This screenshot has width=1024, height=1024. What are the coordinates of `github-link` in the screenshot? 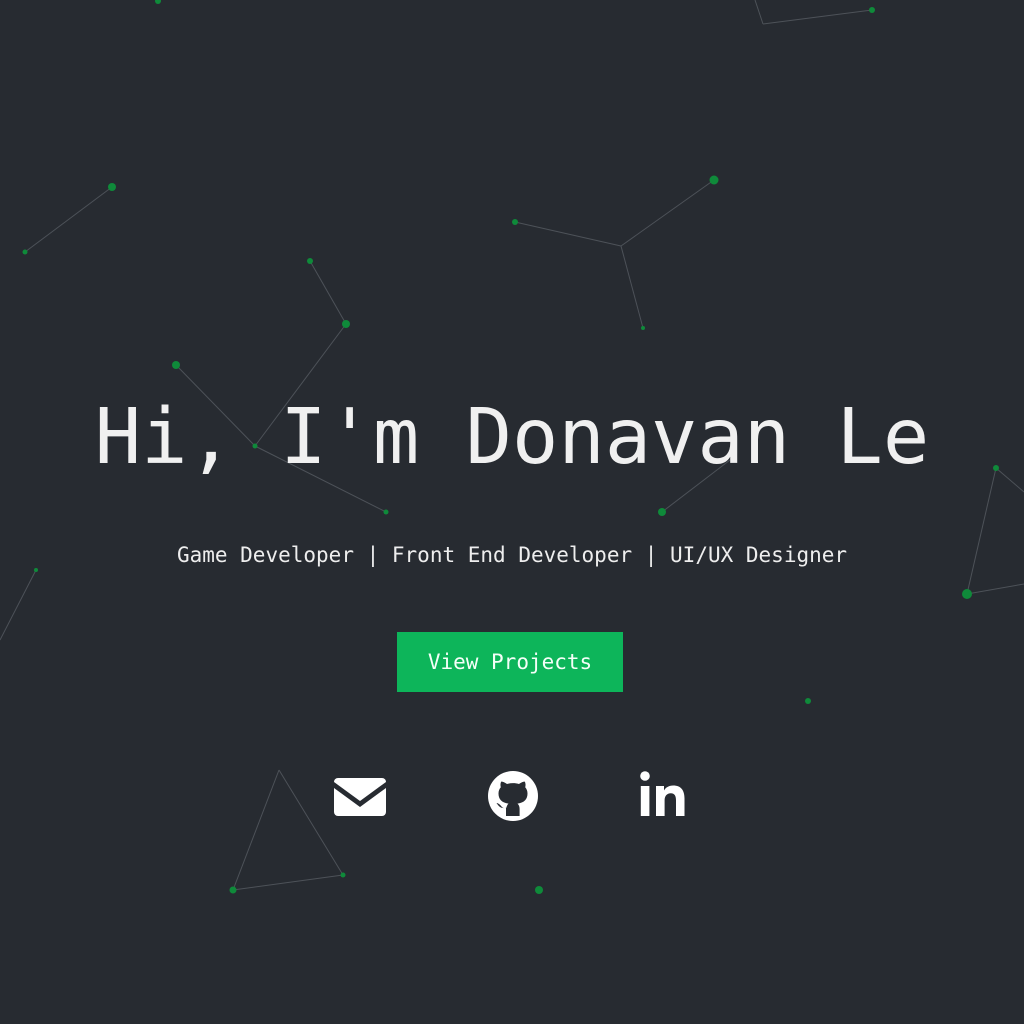 It's located at (513, 796).